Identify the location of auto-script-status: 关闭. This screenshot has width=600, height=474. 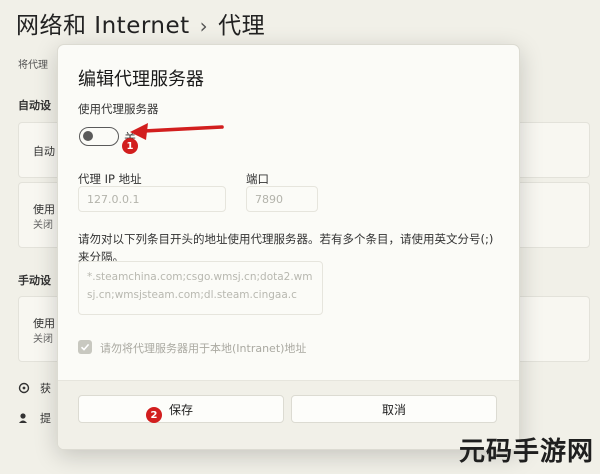
(43, 225).